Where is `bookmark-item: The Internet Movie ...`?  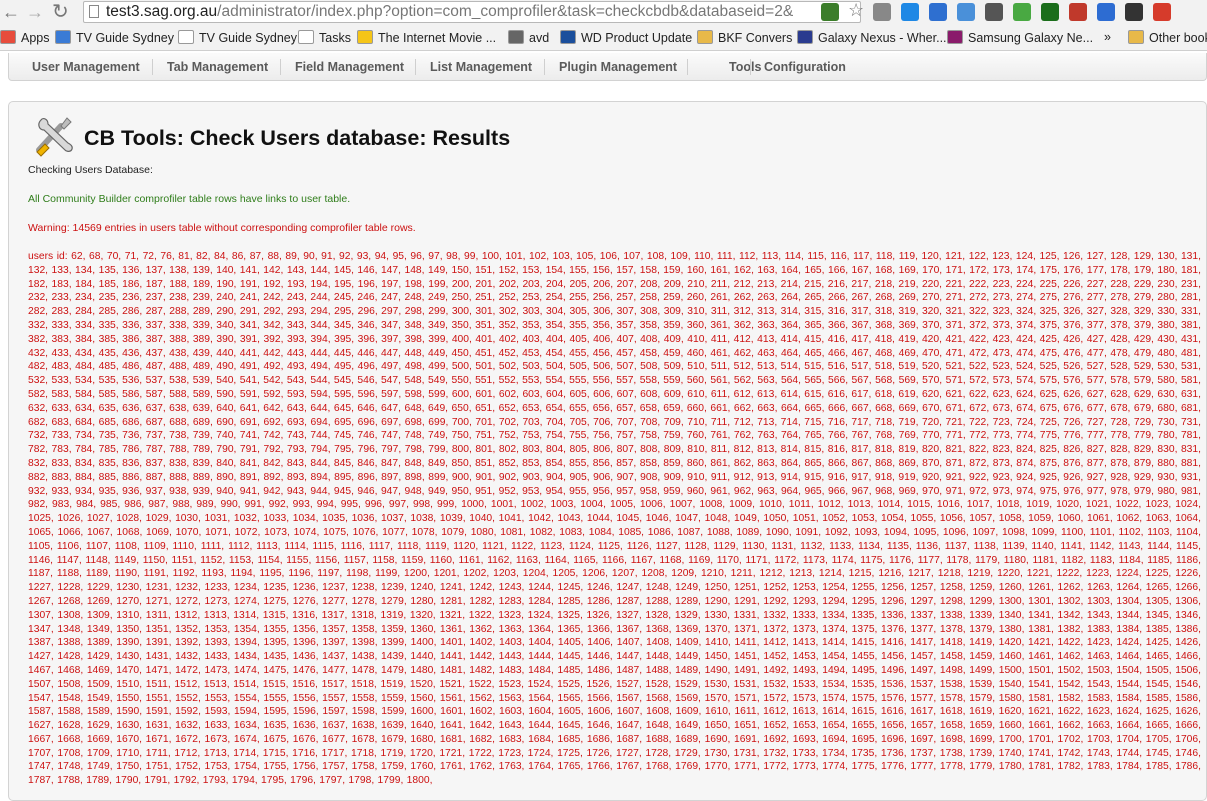 bookmark-item: The Internet Movie ... is located at coordinates (426, 37).